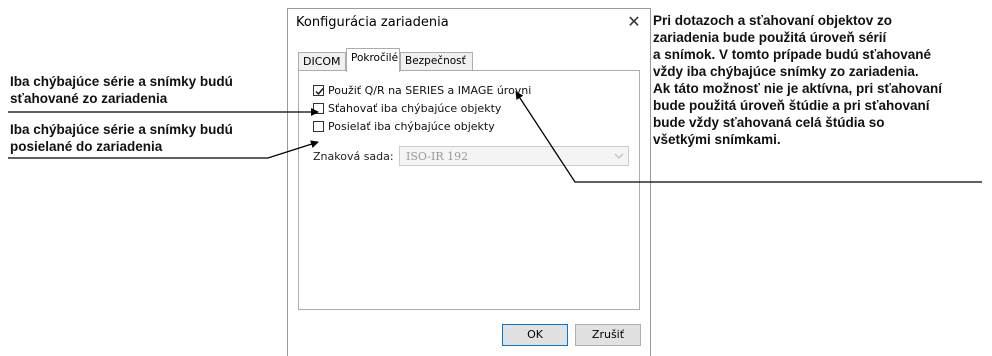  What do you see at coordinates (322, 61) in the screenshot?
I see `tab-dicom: DICOM` at bounding box center [322, 61].